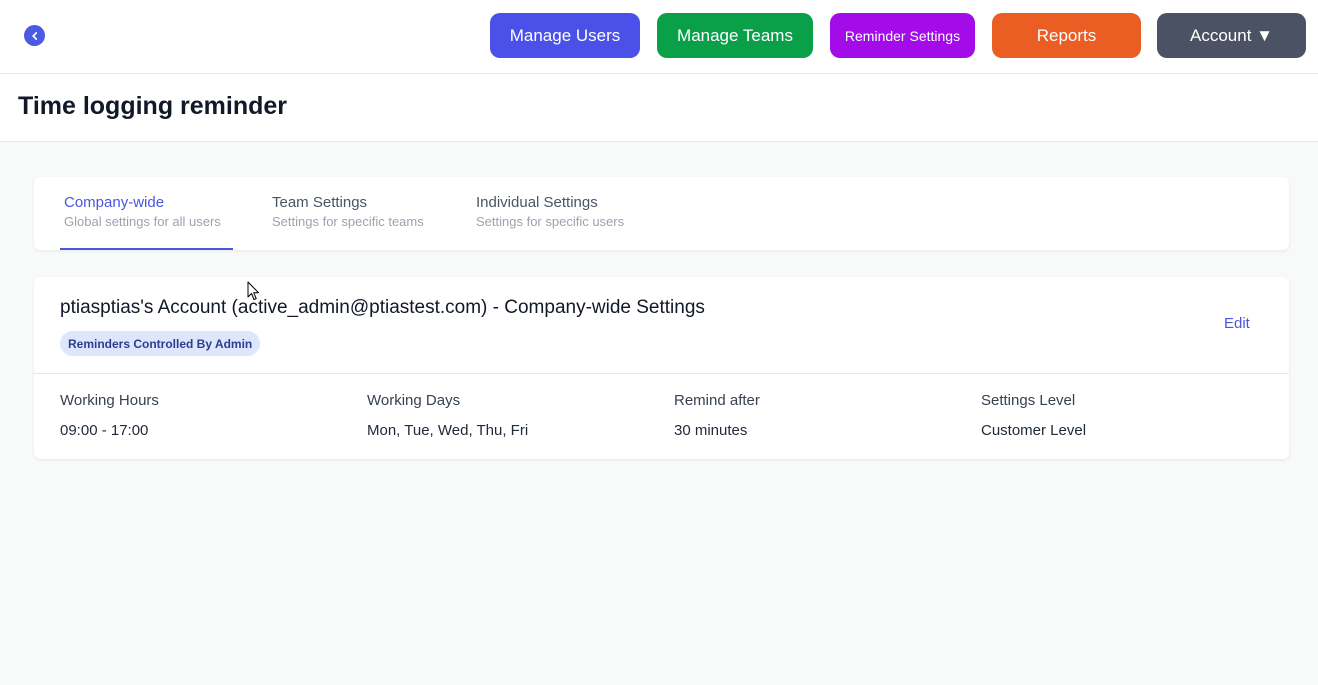  Describe the element at coordinates (565, 35) in the screenshot. I see `manage-users-button: Manage Users` at that location.